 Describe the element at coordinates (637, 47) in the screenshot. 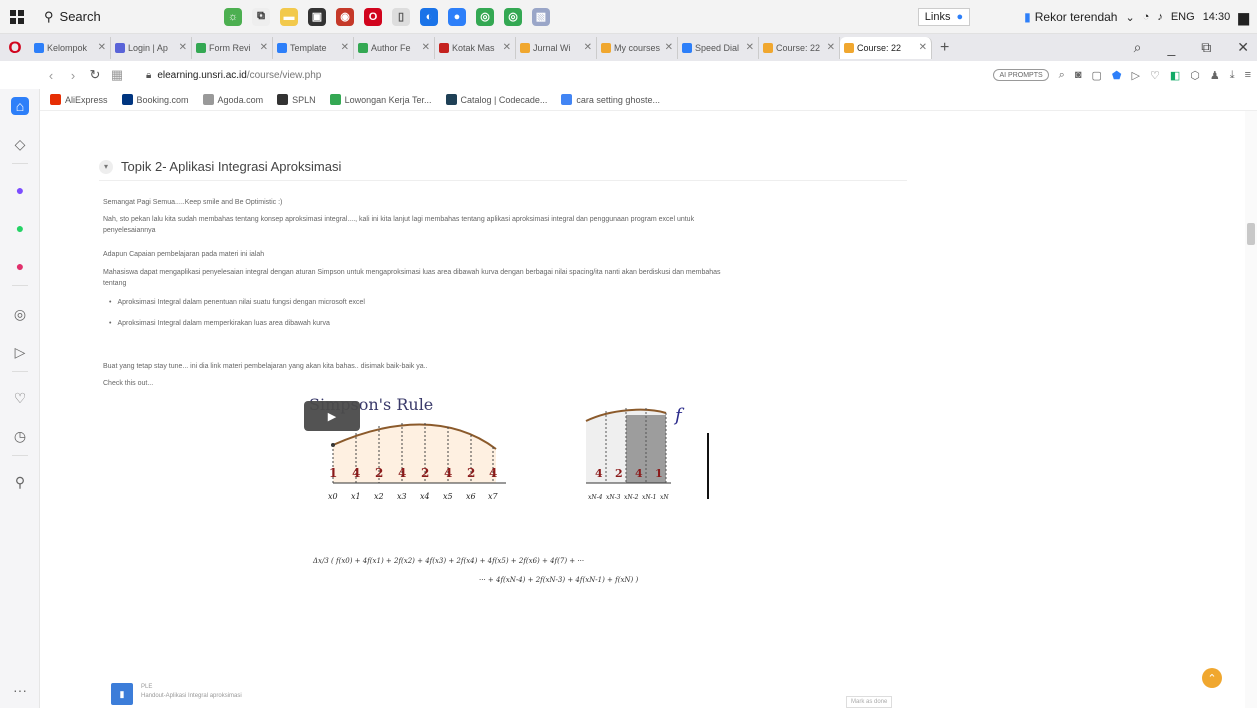

I see `browser-tab: My courses ✕` at that location.